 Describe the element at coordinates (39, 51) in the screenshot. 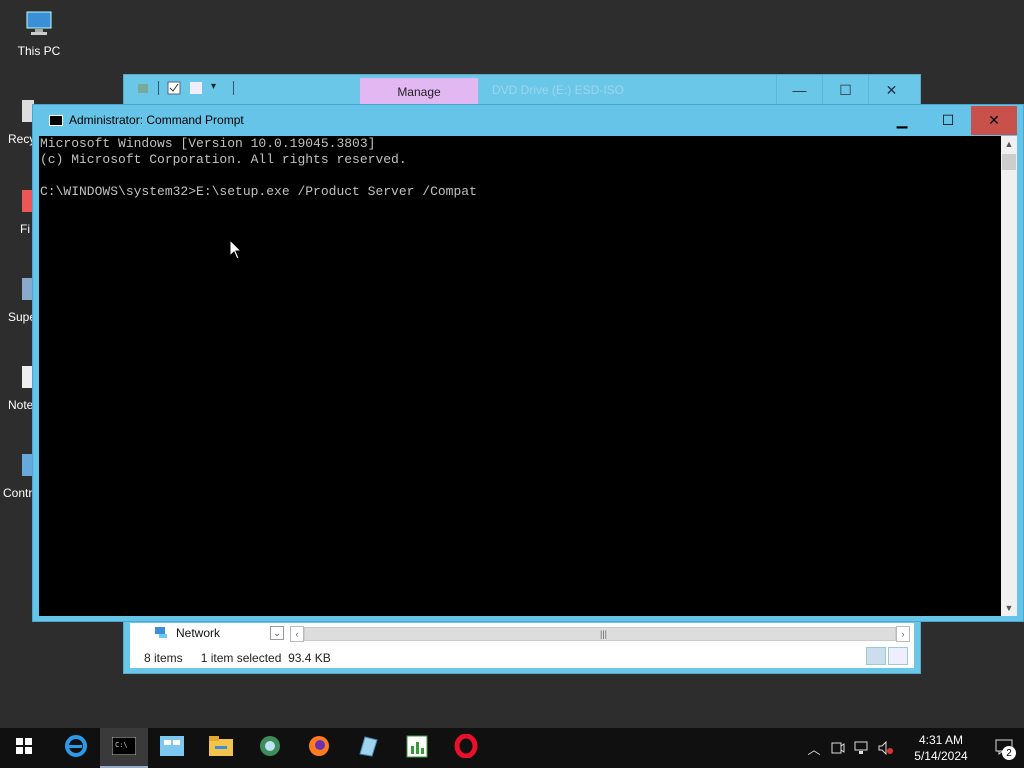

I see `desktop-icon-label: This PC` at that location.